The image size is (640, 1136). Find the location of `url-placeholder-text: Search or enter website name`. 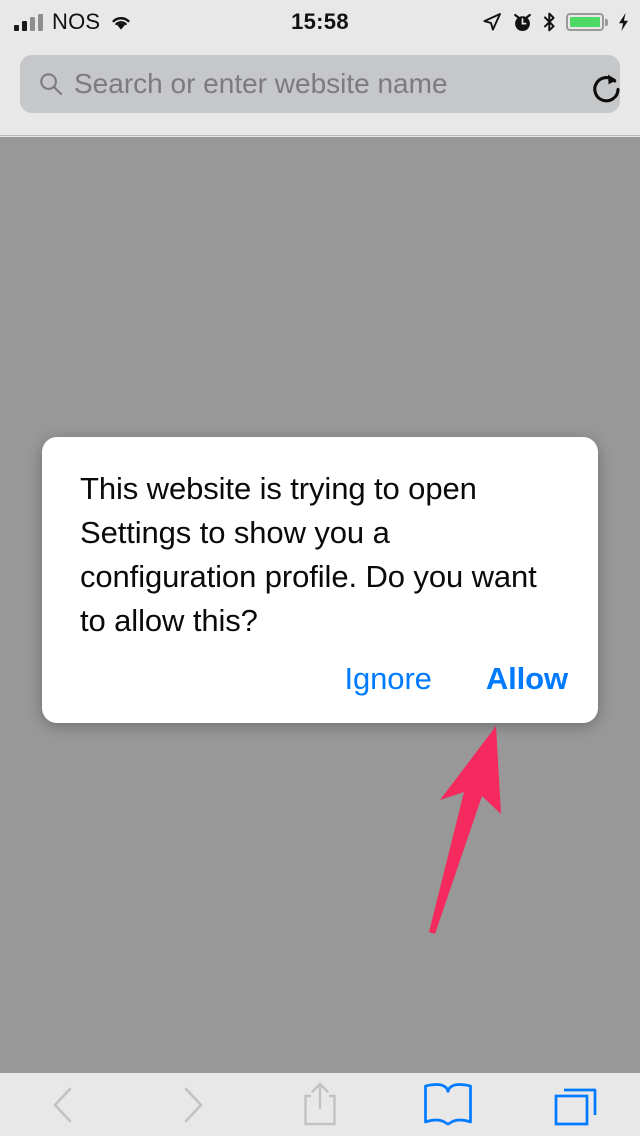

url-placeholder-text: Search or enter website name is located at coordinates (261, 83).